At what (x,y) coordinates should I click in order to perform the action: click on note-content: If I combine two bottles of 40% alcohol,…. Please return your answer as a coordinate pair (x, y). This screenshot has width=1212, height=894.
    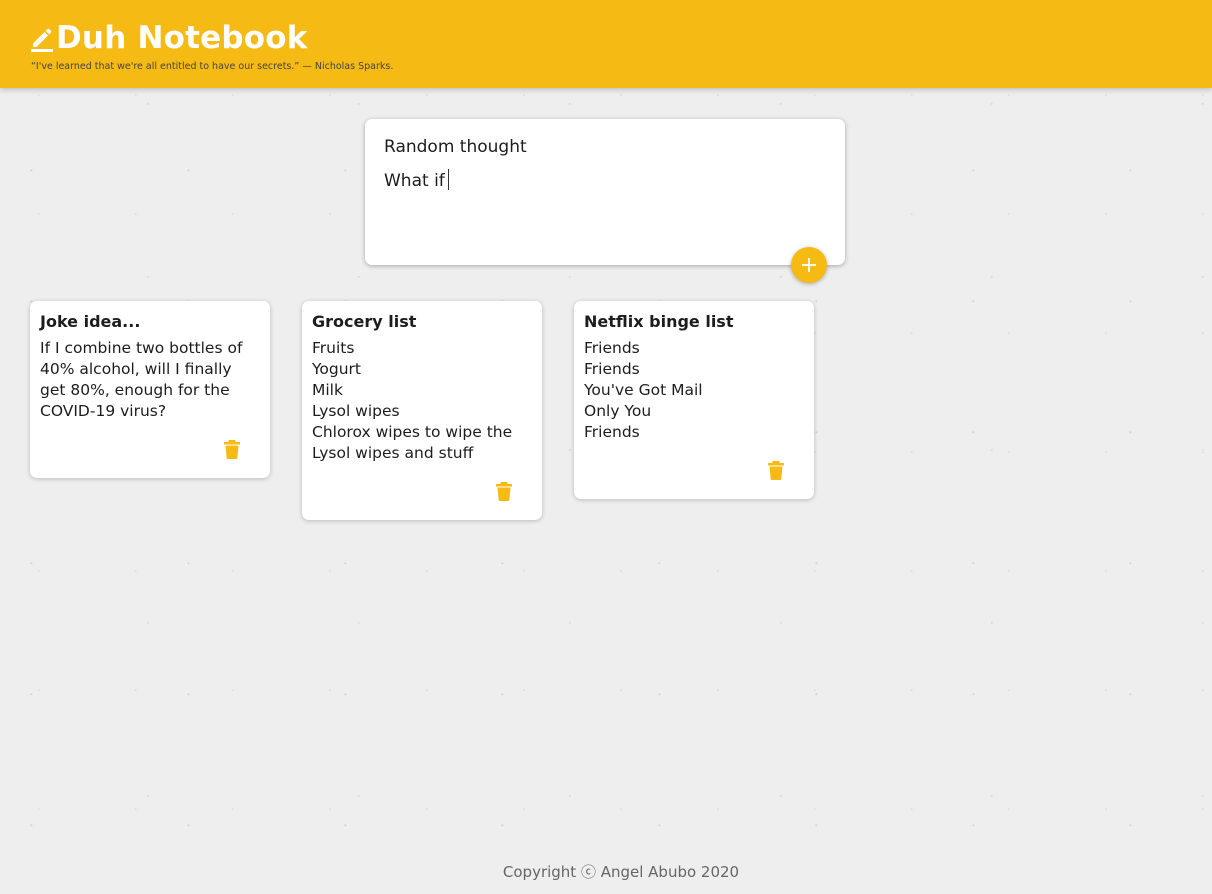
    Looking at the image, I should click on (141, 379).